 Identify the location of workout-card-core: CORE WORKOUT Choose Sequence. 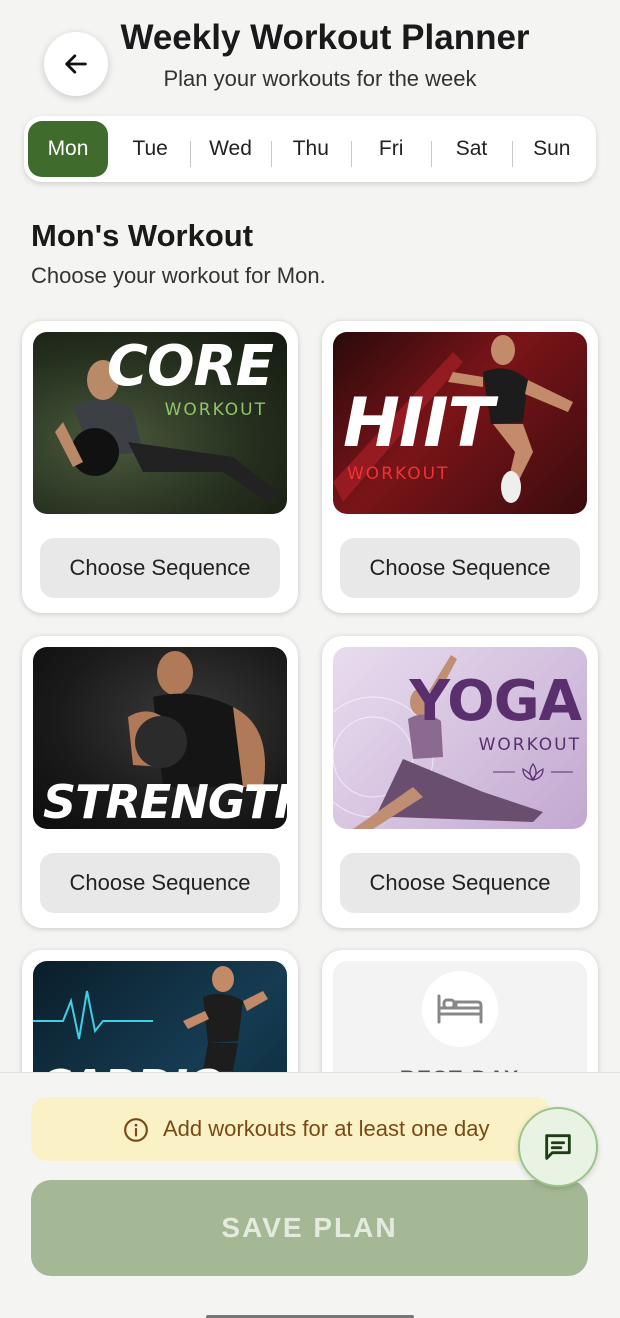
(160, 467).